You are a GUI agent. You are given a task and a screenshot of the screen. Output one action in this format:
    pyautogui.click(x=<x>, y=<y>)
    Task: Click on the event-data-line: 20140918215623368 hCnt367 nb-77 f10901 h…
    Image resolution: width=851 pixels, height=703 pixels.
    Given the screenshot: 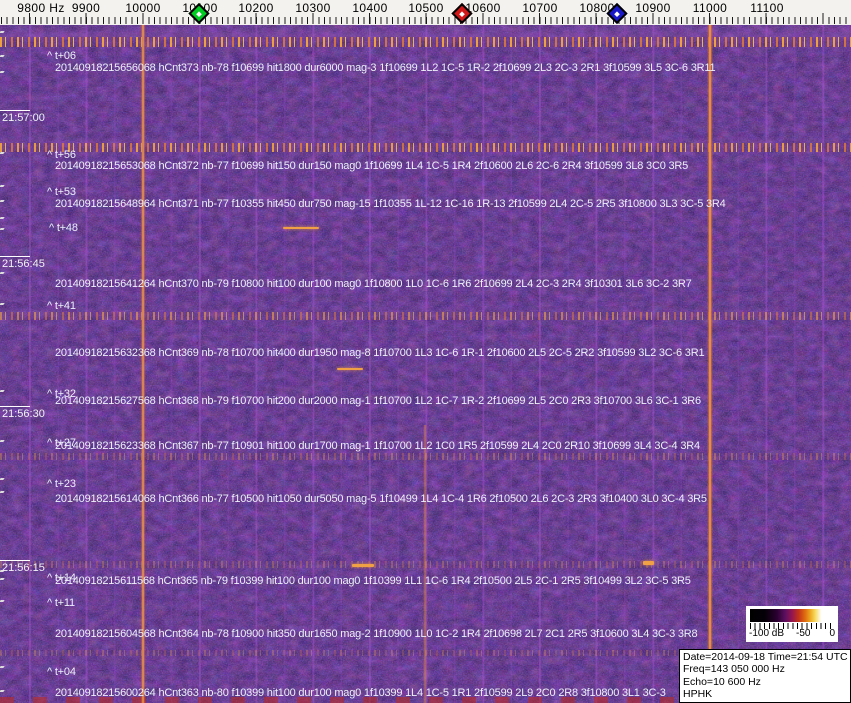 What is the action you would take?
    pyautogui.click(x=377, y=446)
    